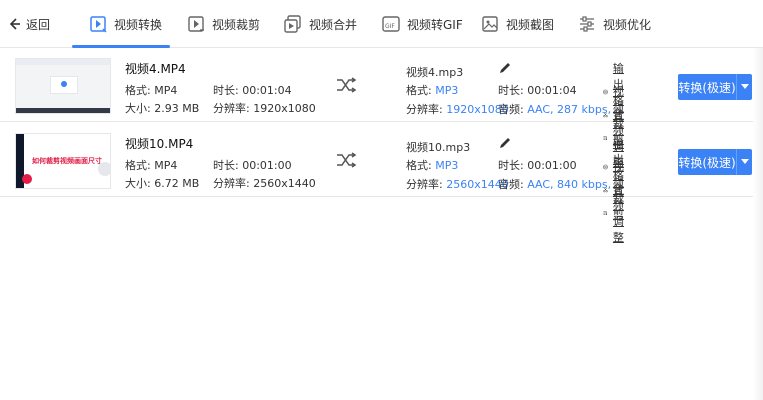 Image resolution: width=763 pixels, height=400 pixels. I want to click on video-thumbnail: 如何裁剪视频画面尺寸, so click(63, 161).